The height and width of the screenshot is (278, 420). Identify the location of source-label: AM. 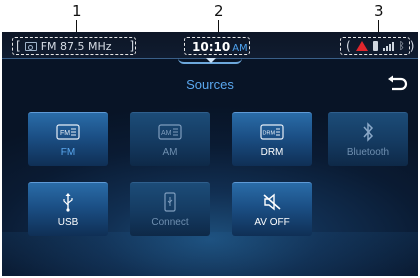
(170, 152).